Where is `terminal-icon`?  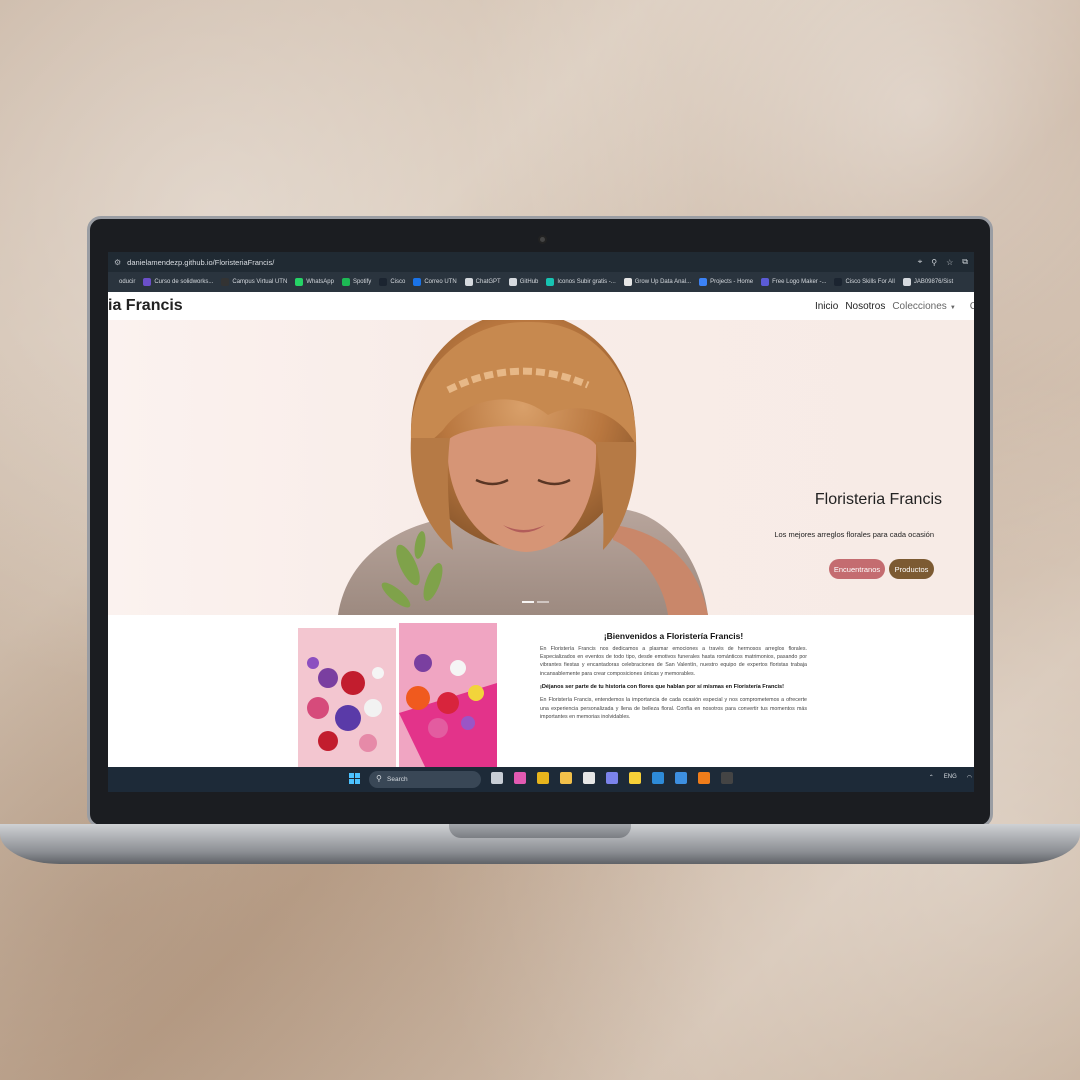
terminal-icon is located at coordinates (727, 778).